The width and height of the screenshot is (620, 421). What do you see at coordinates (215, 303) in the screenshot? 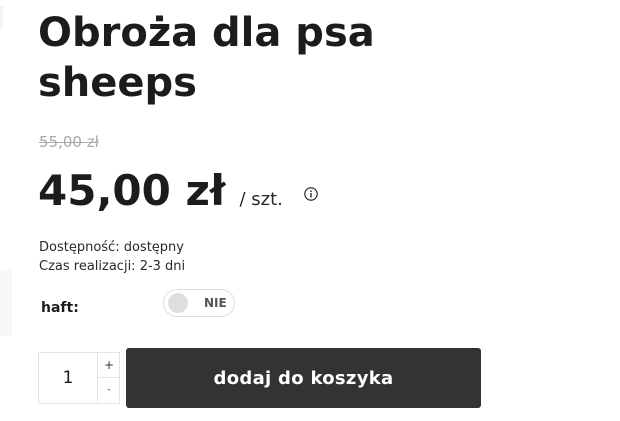
I see `toggle-state-label: NIE` at bounding box center [215, 303].